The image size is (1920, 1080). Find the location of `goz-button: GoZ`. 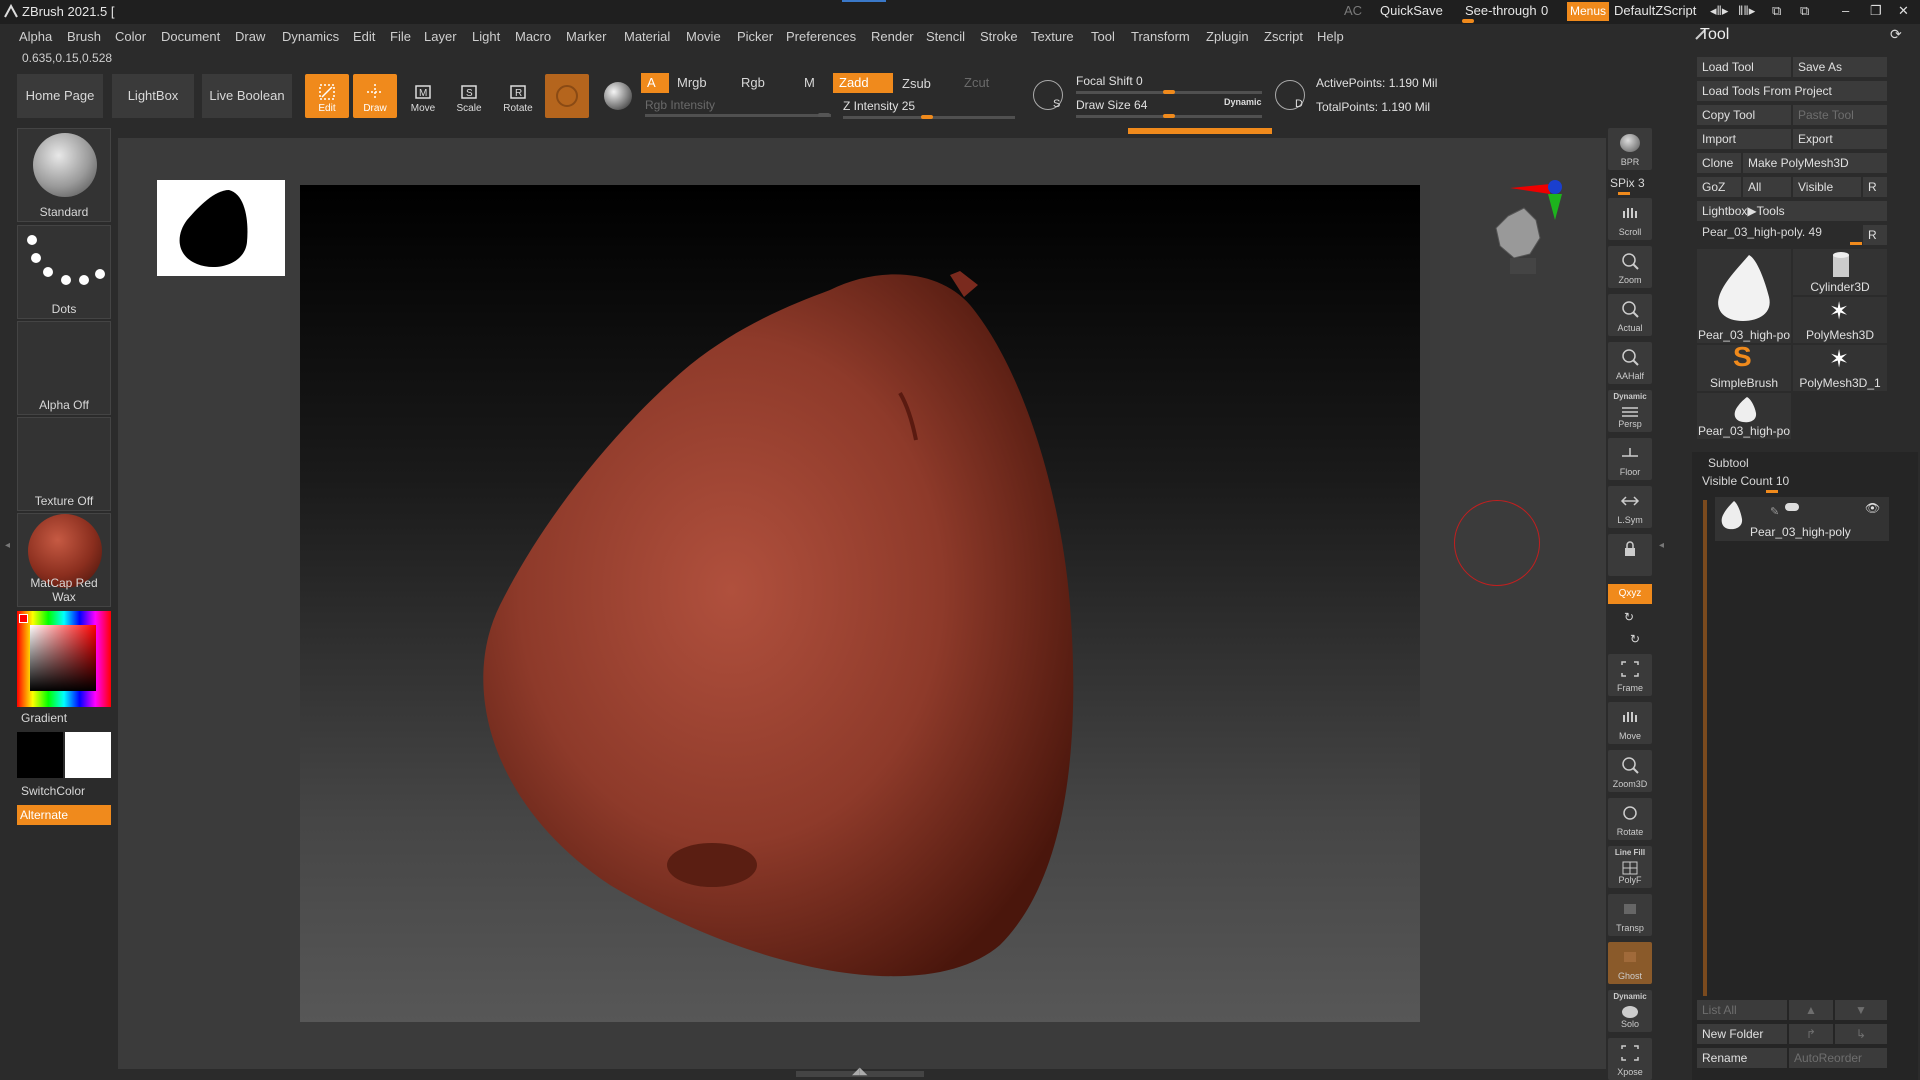

goz-button: GoZ is located at coordinates (1719, 187).